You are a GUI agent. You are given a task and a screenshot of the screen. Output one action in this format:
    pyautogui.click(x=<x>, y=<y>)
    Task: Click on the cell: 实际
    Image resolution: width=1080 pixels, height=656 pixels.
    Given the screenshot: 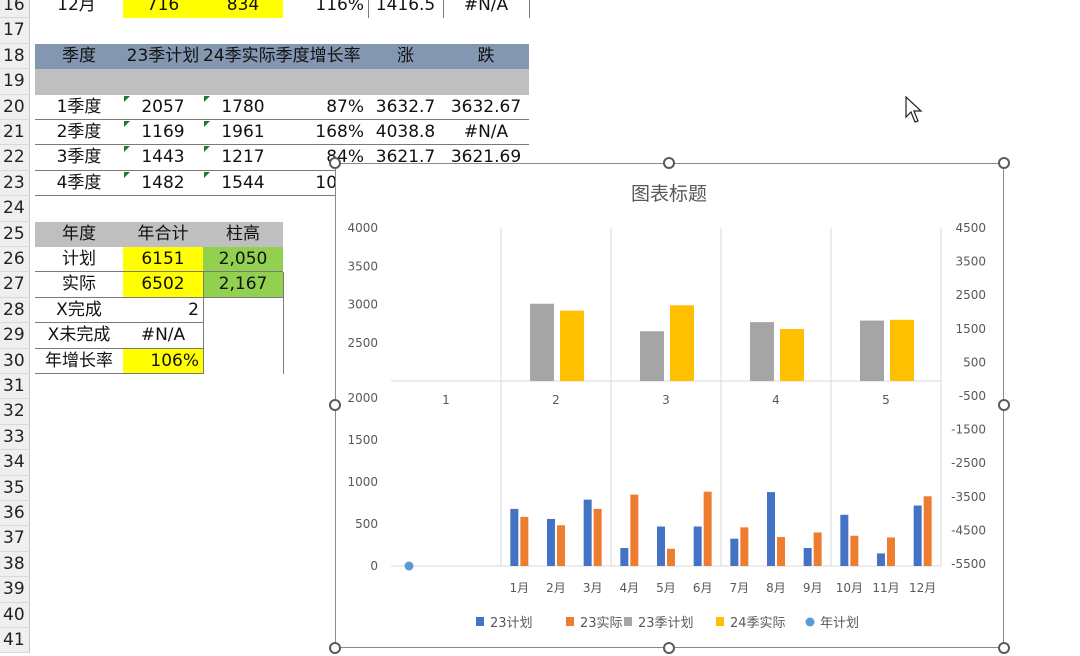 What is the action you would take?
    pyautogui.click(x=79, y=285)
    